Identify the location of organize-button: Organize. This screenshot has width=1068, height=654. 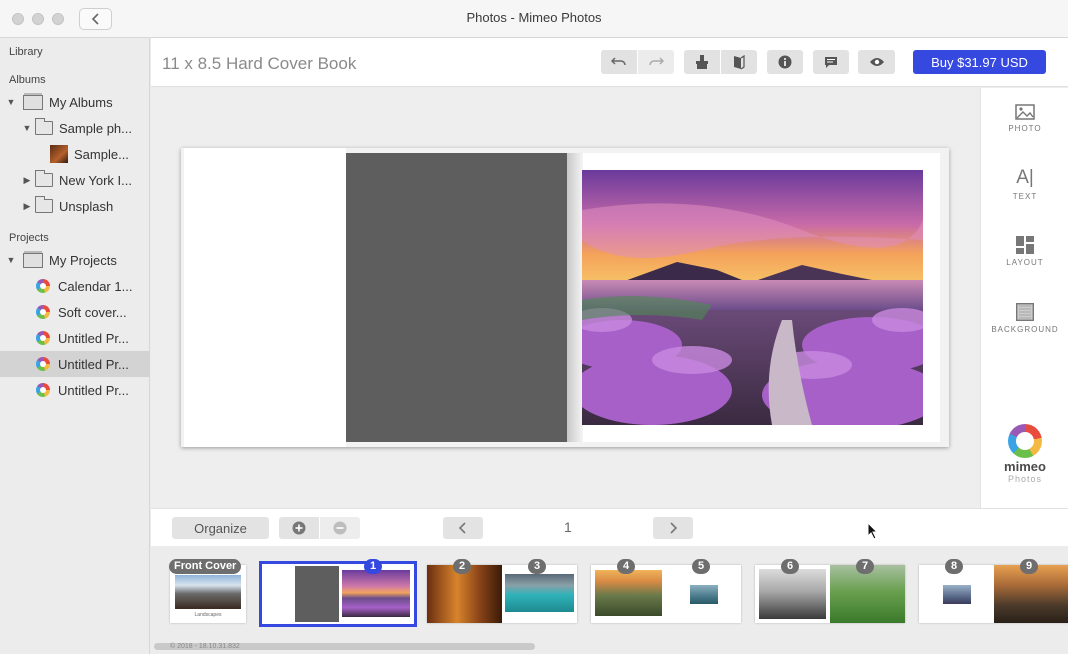
(220, 528).